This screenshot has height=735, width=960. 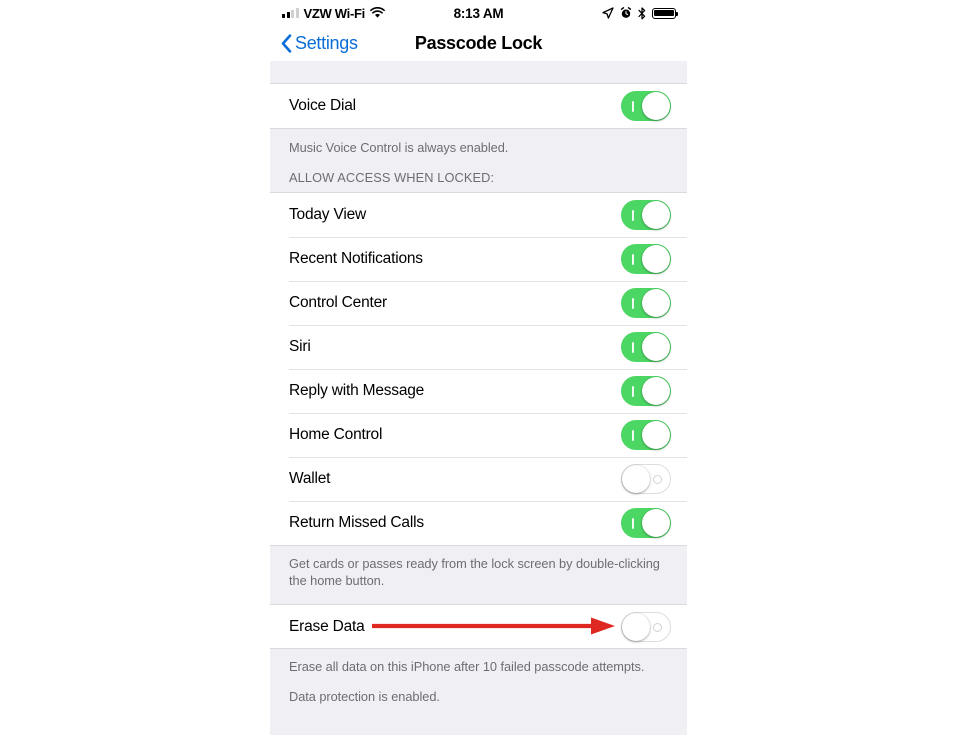 I want to click on bluetooth-icon, so click(x=642, y=13).